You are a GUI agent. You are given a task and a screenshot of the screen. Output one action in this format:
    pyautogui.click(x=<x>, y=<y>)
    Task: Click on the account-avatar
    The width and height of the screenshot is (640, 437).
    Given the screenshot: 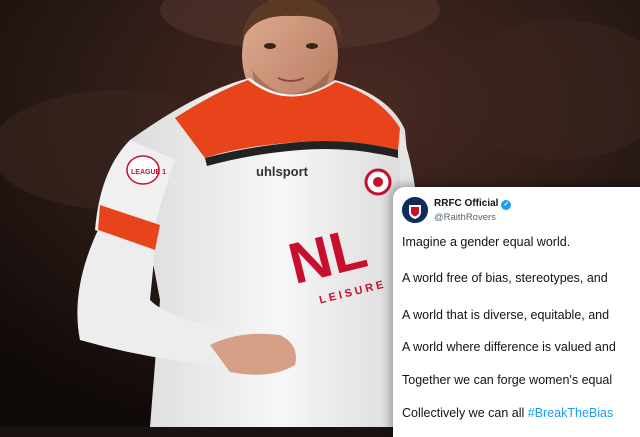 What is the action you would take?
    pyautogui.click(x=415, y=210)
    